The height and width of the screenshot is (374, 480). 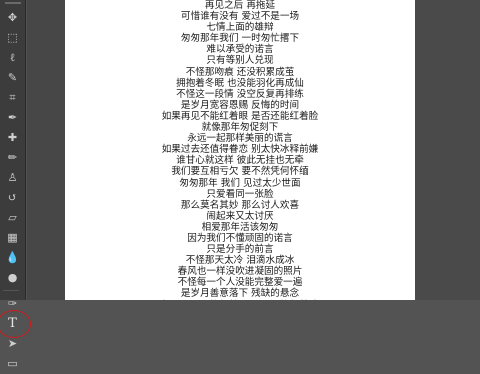 I want to click on poem-line: 那么莫名其妙 那么讨人欢喜, so click(x=240, y=205).